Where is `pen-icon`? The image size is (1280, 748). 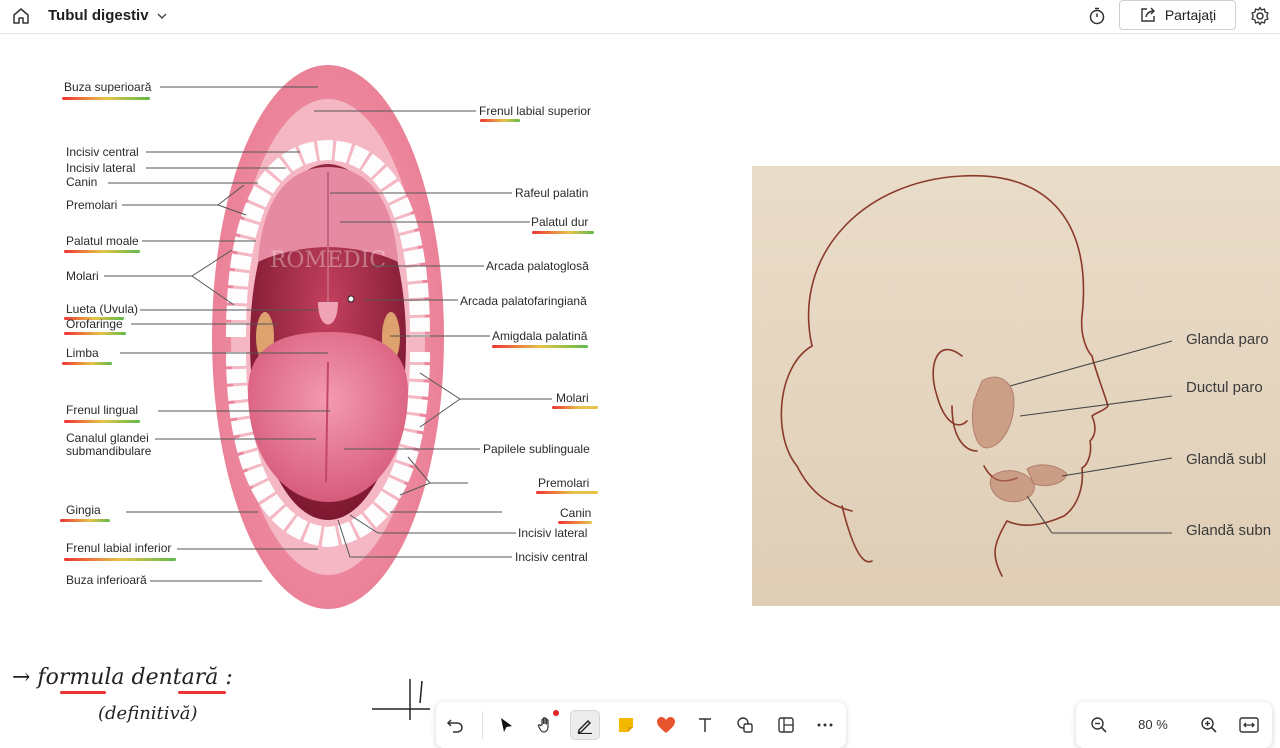
pen-icon is located at coordinates (584, 727).